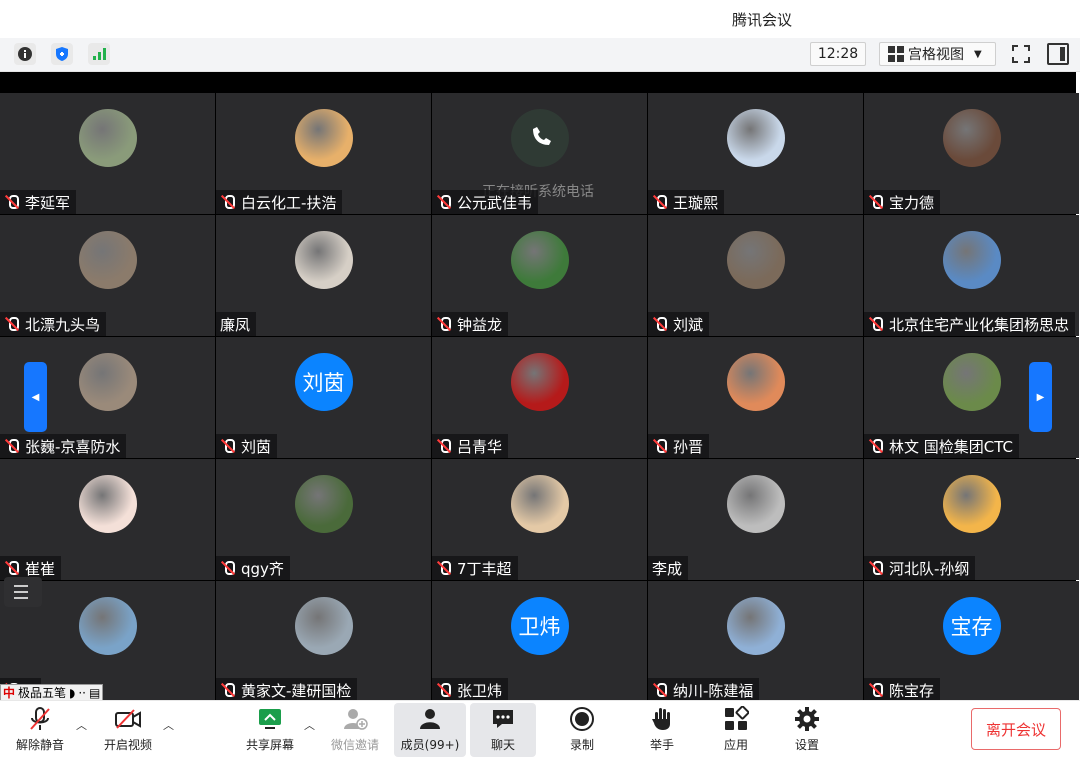 The width and height of the screenshot is (1080, 758). What do you see at coordinates (23, 592) in the screenshot?
I see `list-view-button` at bounding box center [23, 592].